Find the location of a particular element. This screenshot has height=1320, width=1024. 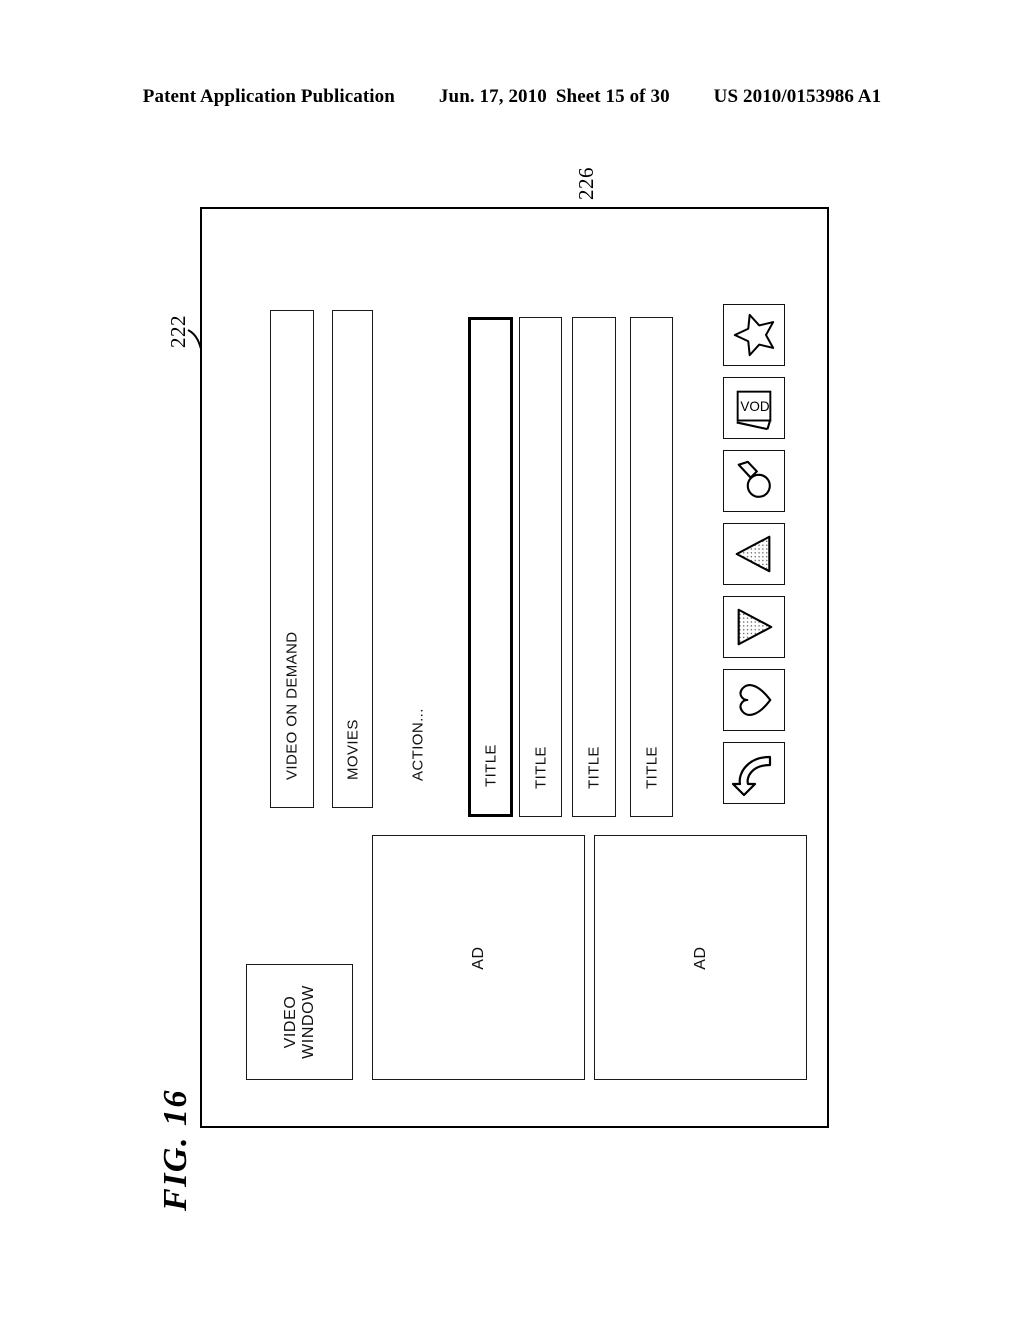

video-window-panel: VIDEO WINDOW is located at coordinates (299, 1022).